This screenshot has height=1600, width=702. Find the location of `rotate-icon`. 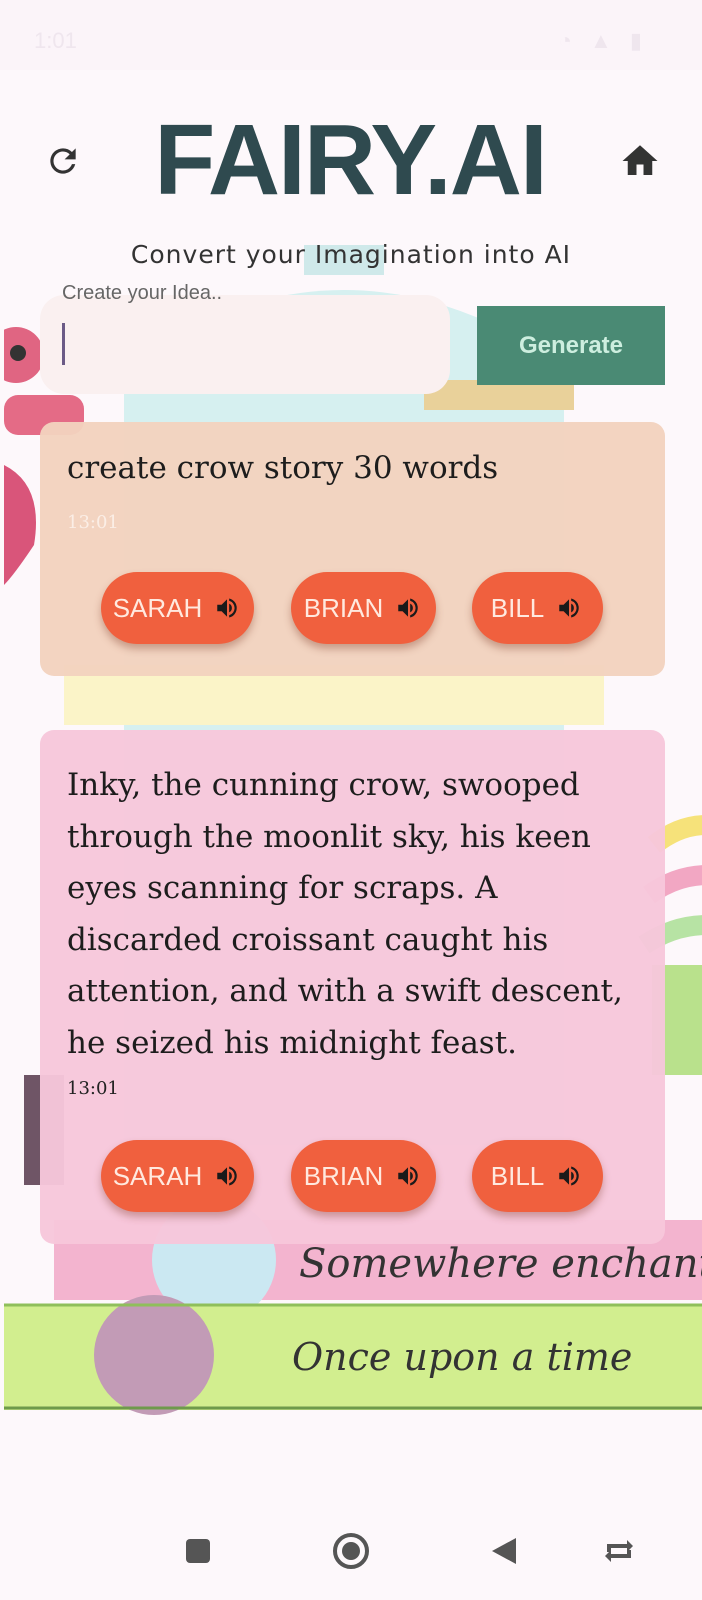

rotate-icon is located at coordinates (619, 1551).